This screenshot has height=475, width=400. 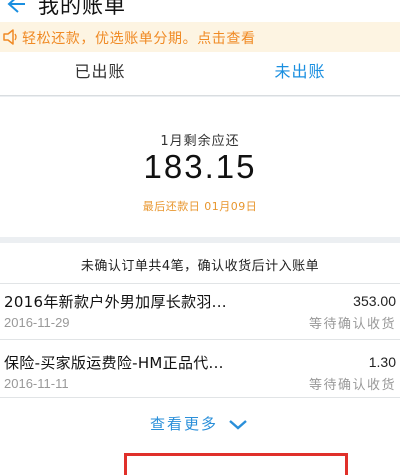 What do you see at coordinates (374, 301) in the screenshot?
I see `order-amount: 353.00` at bounding box center [374, 301].